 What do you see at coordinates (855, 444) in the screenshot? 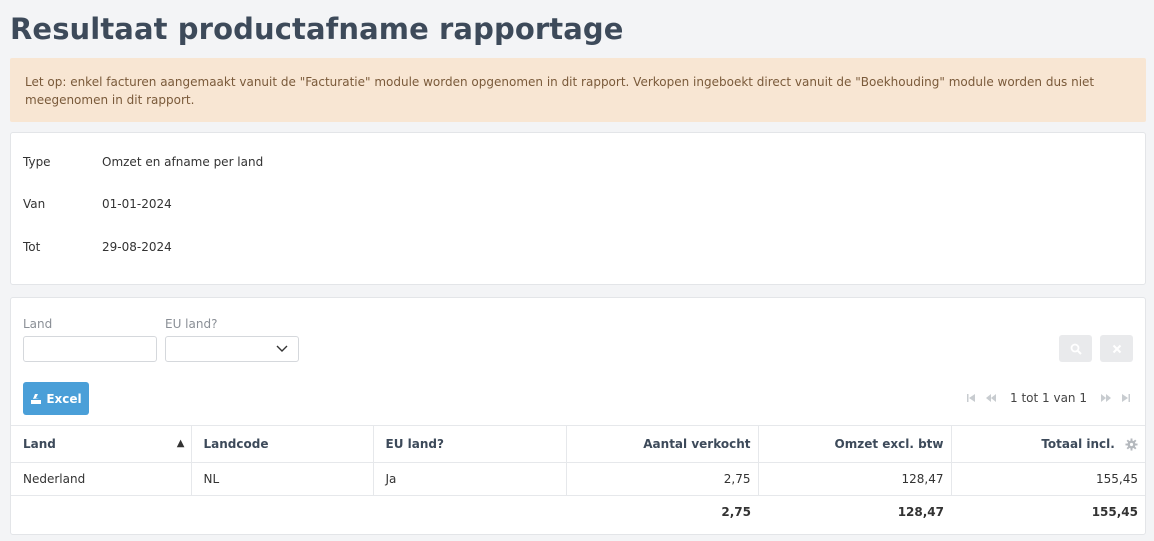
I see `column-header-omzet: Omzet excl. btw` at bounding box center [855, 444].